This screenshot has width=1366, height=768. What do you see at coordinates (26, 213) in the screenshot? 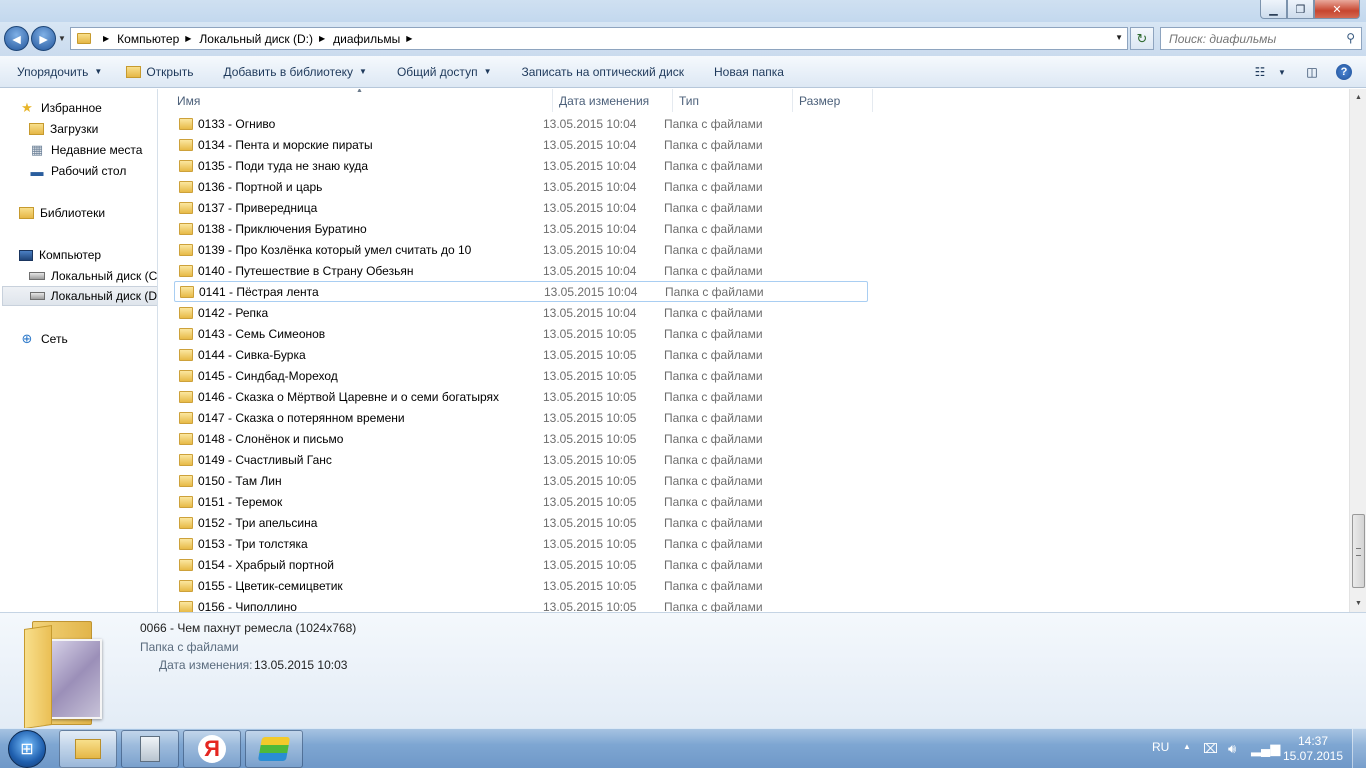
I see `libraries-icon` at bounding box center [26, 213].